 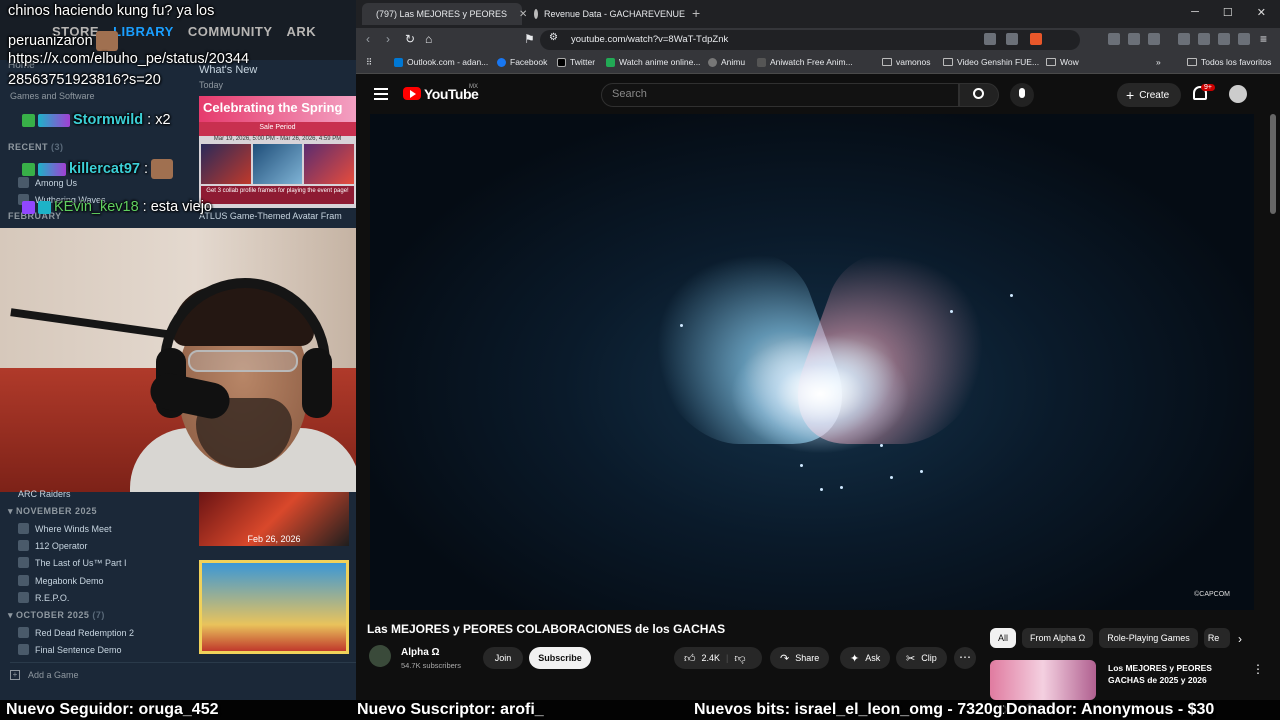 What do you see at coordinates (522, 62) in the screenshot?
I see `bookmark-facebook: Facebook` at bounding box center [522, 62].